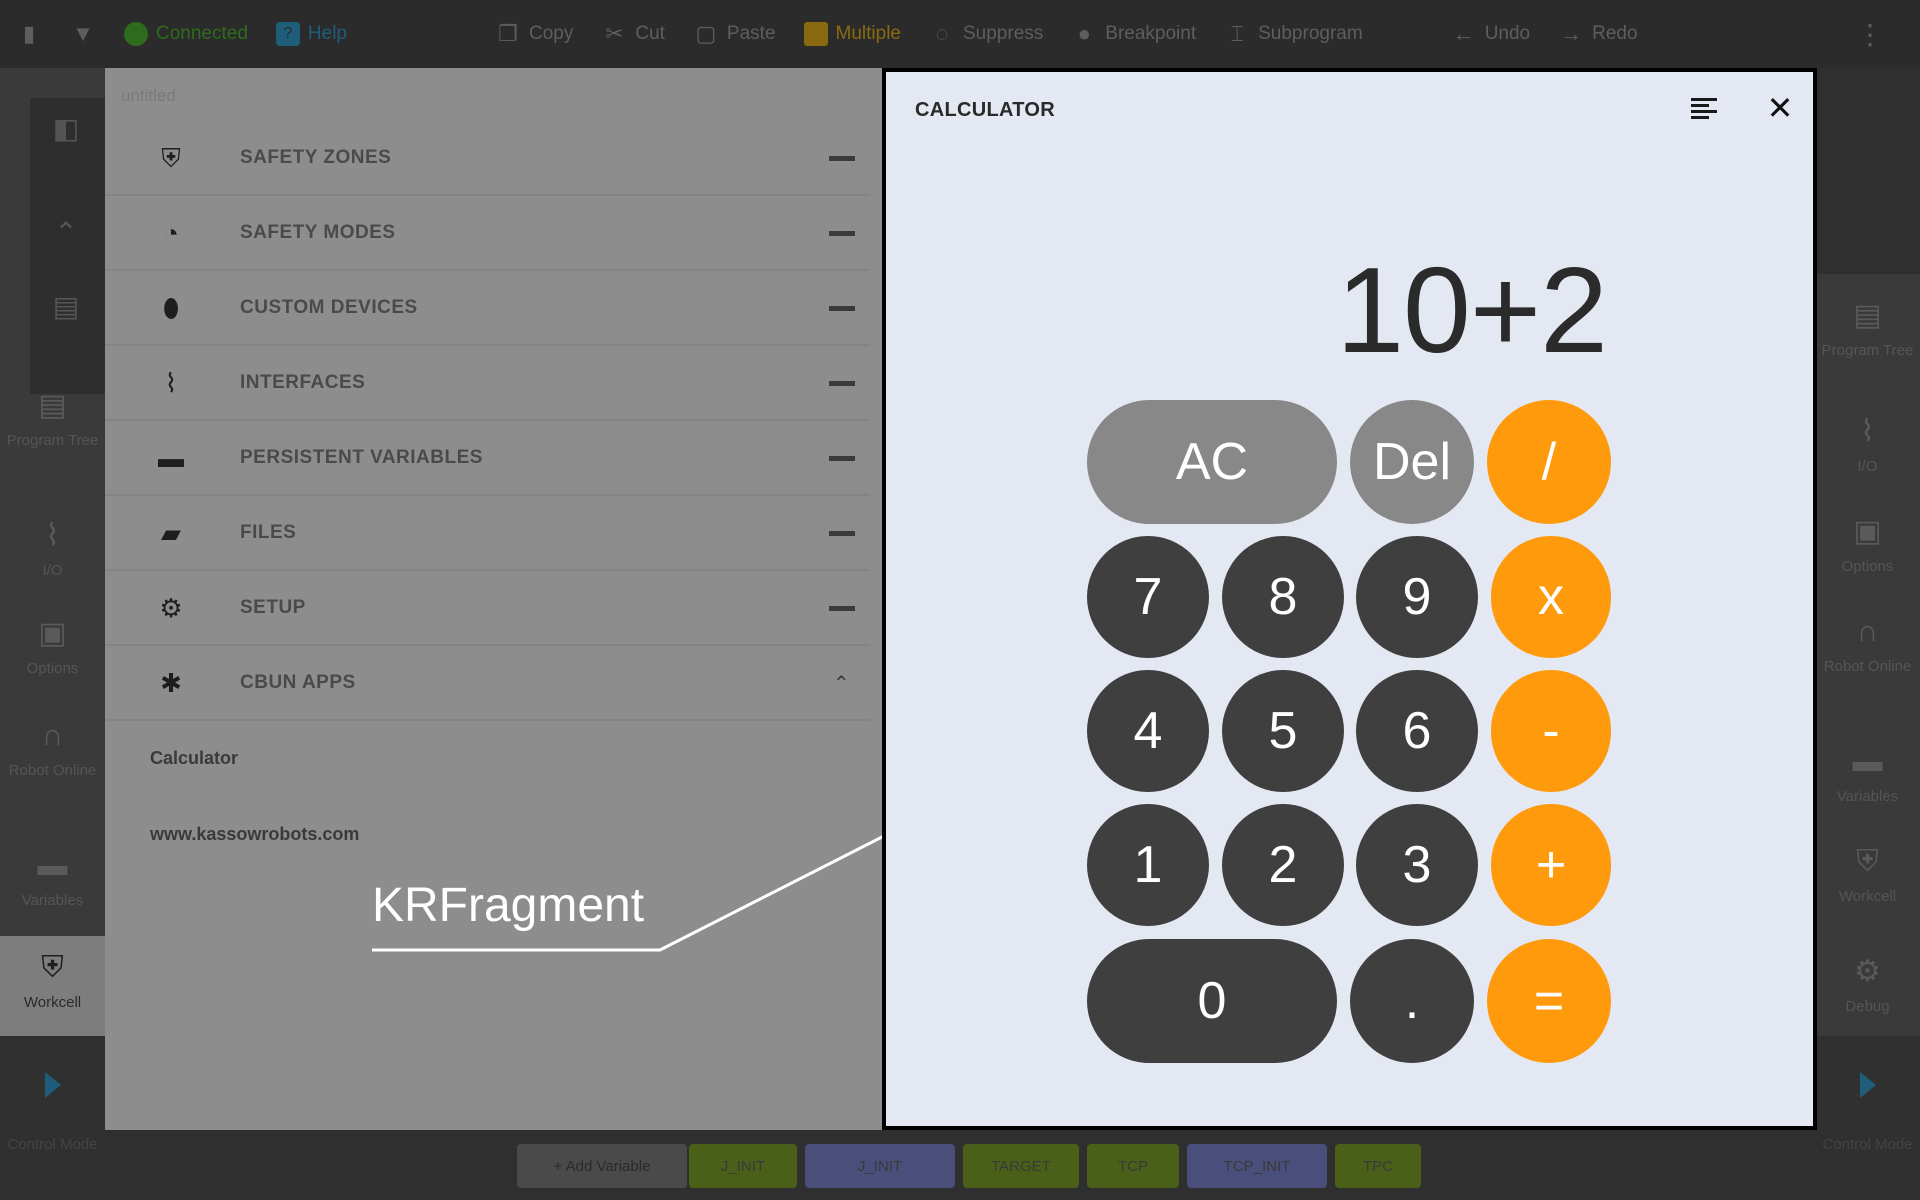 The width and height of the screenshot is (1920, 1200). What do you see at coordinates (66, 130) in the screenshot?
I see `layout-icon: ◧` at bounding box center [66, 130].